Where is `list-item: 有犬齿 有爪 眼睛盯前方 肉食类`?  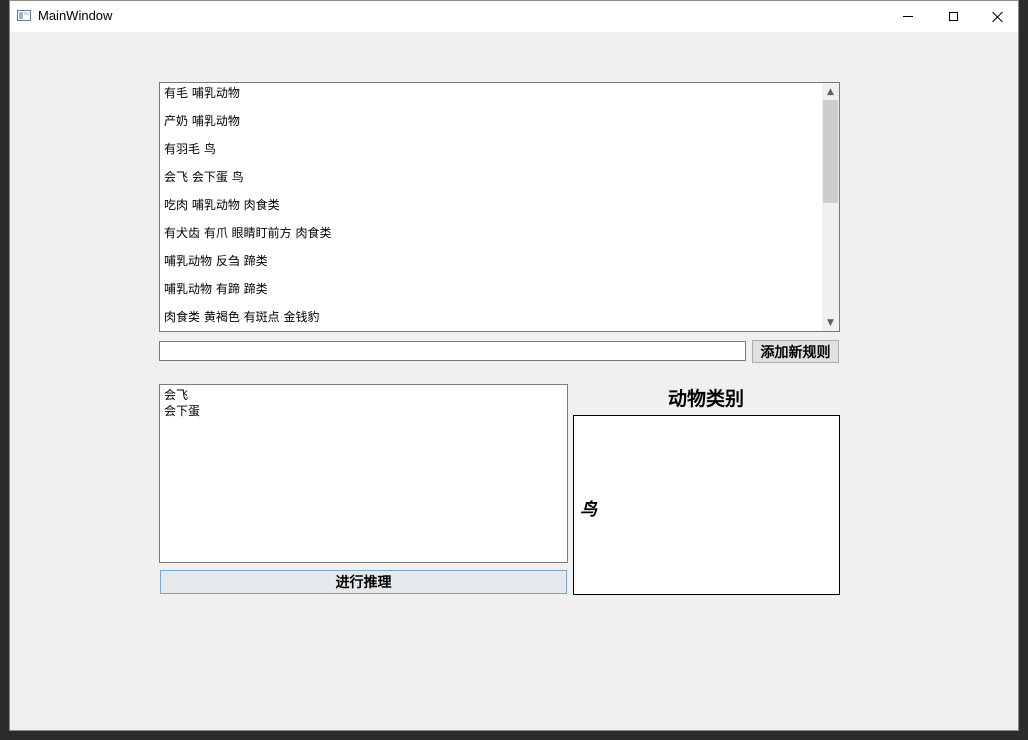
list-item: 有犬齿 有爪 眼睛盯前方 肉食类 is located at coordinates (491, 237).